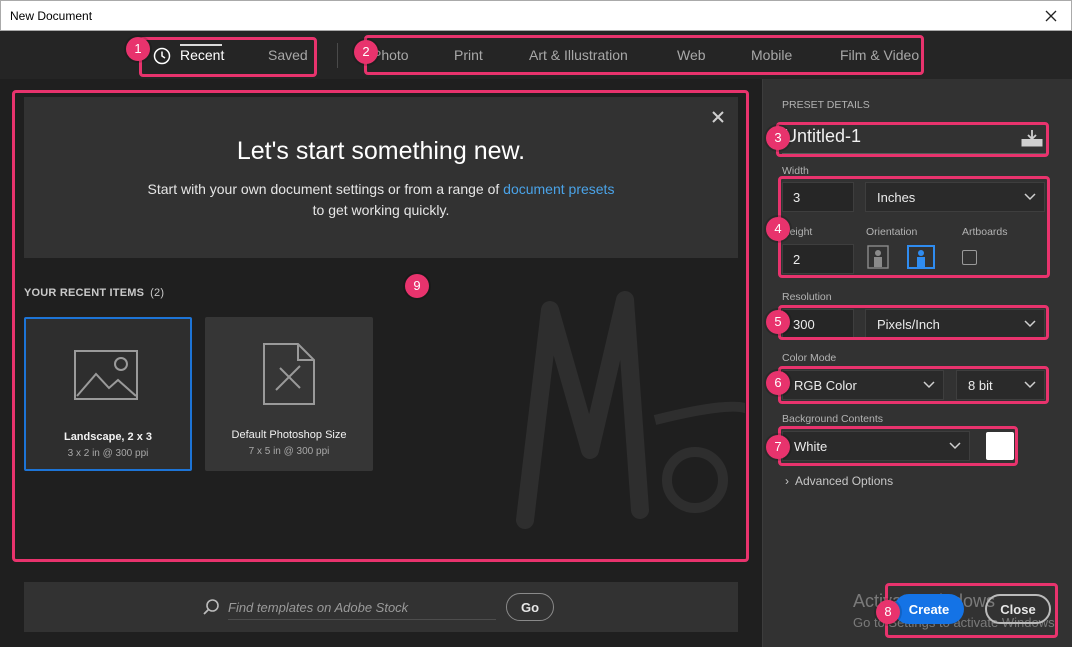 The height and width of the screenshot is (647, 1072). Describe the element at coordinates (417, 286) in the screenshot. I see `annotation-badge-9: 9` at that location.